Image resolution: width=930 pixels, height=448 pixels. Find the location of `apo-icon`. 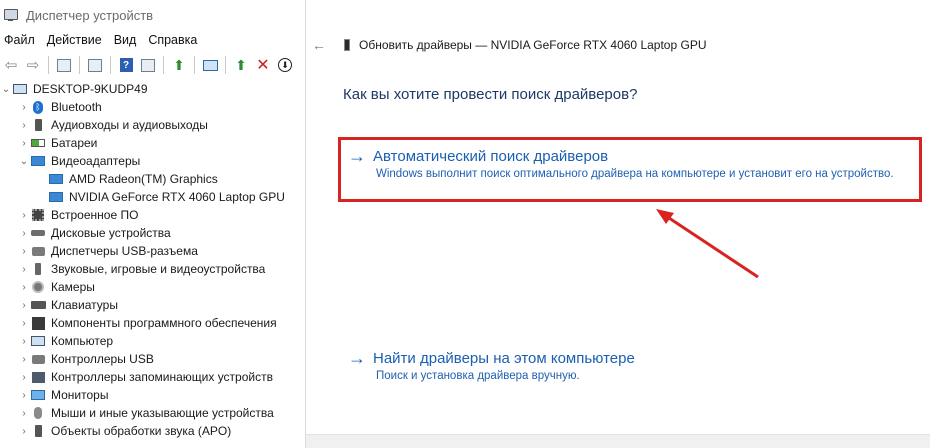

apo-icon is located at coordinates (38, 431).